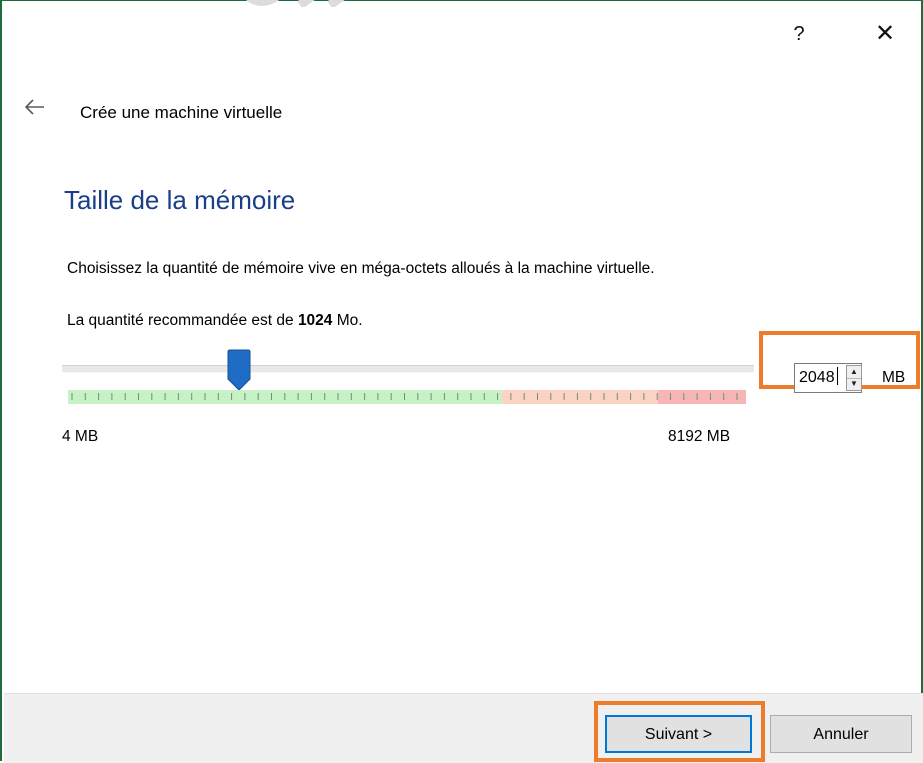  What do you see at coordinates (701, 397) in the screenshot?
I see `scale-red-zone` at bounding box center [701, 397].